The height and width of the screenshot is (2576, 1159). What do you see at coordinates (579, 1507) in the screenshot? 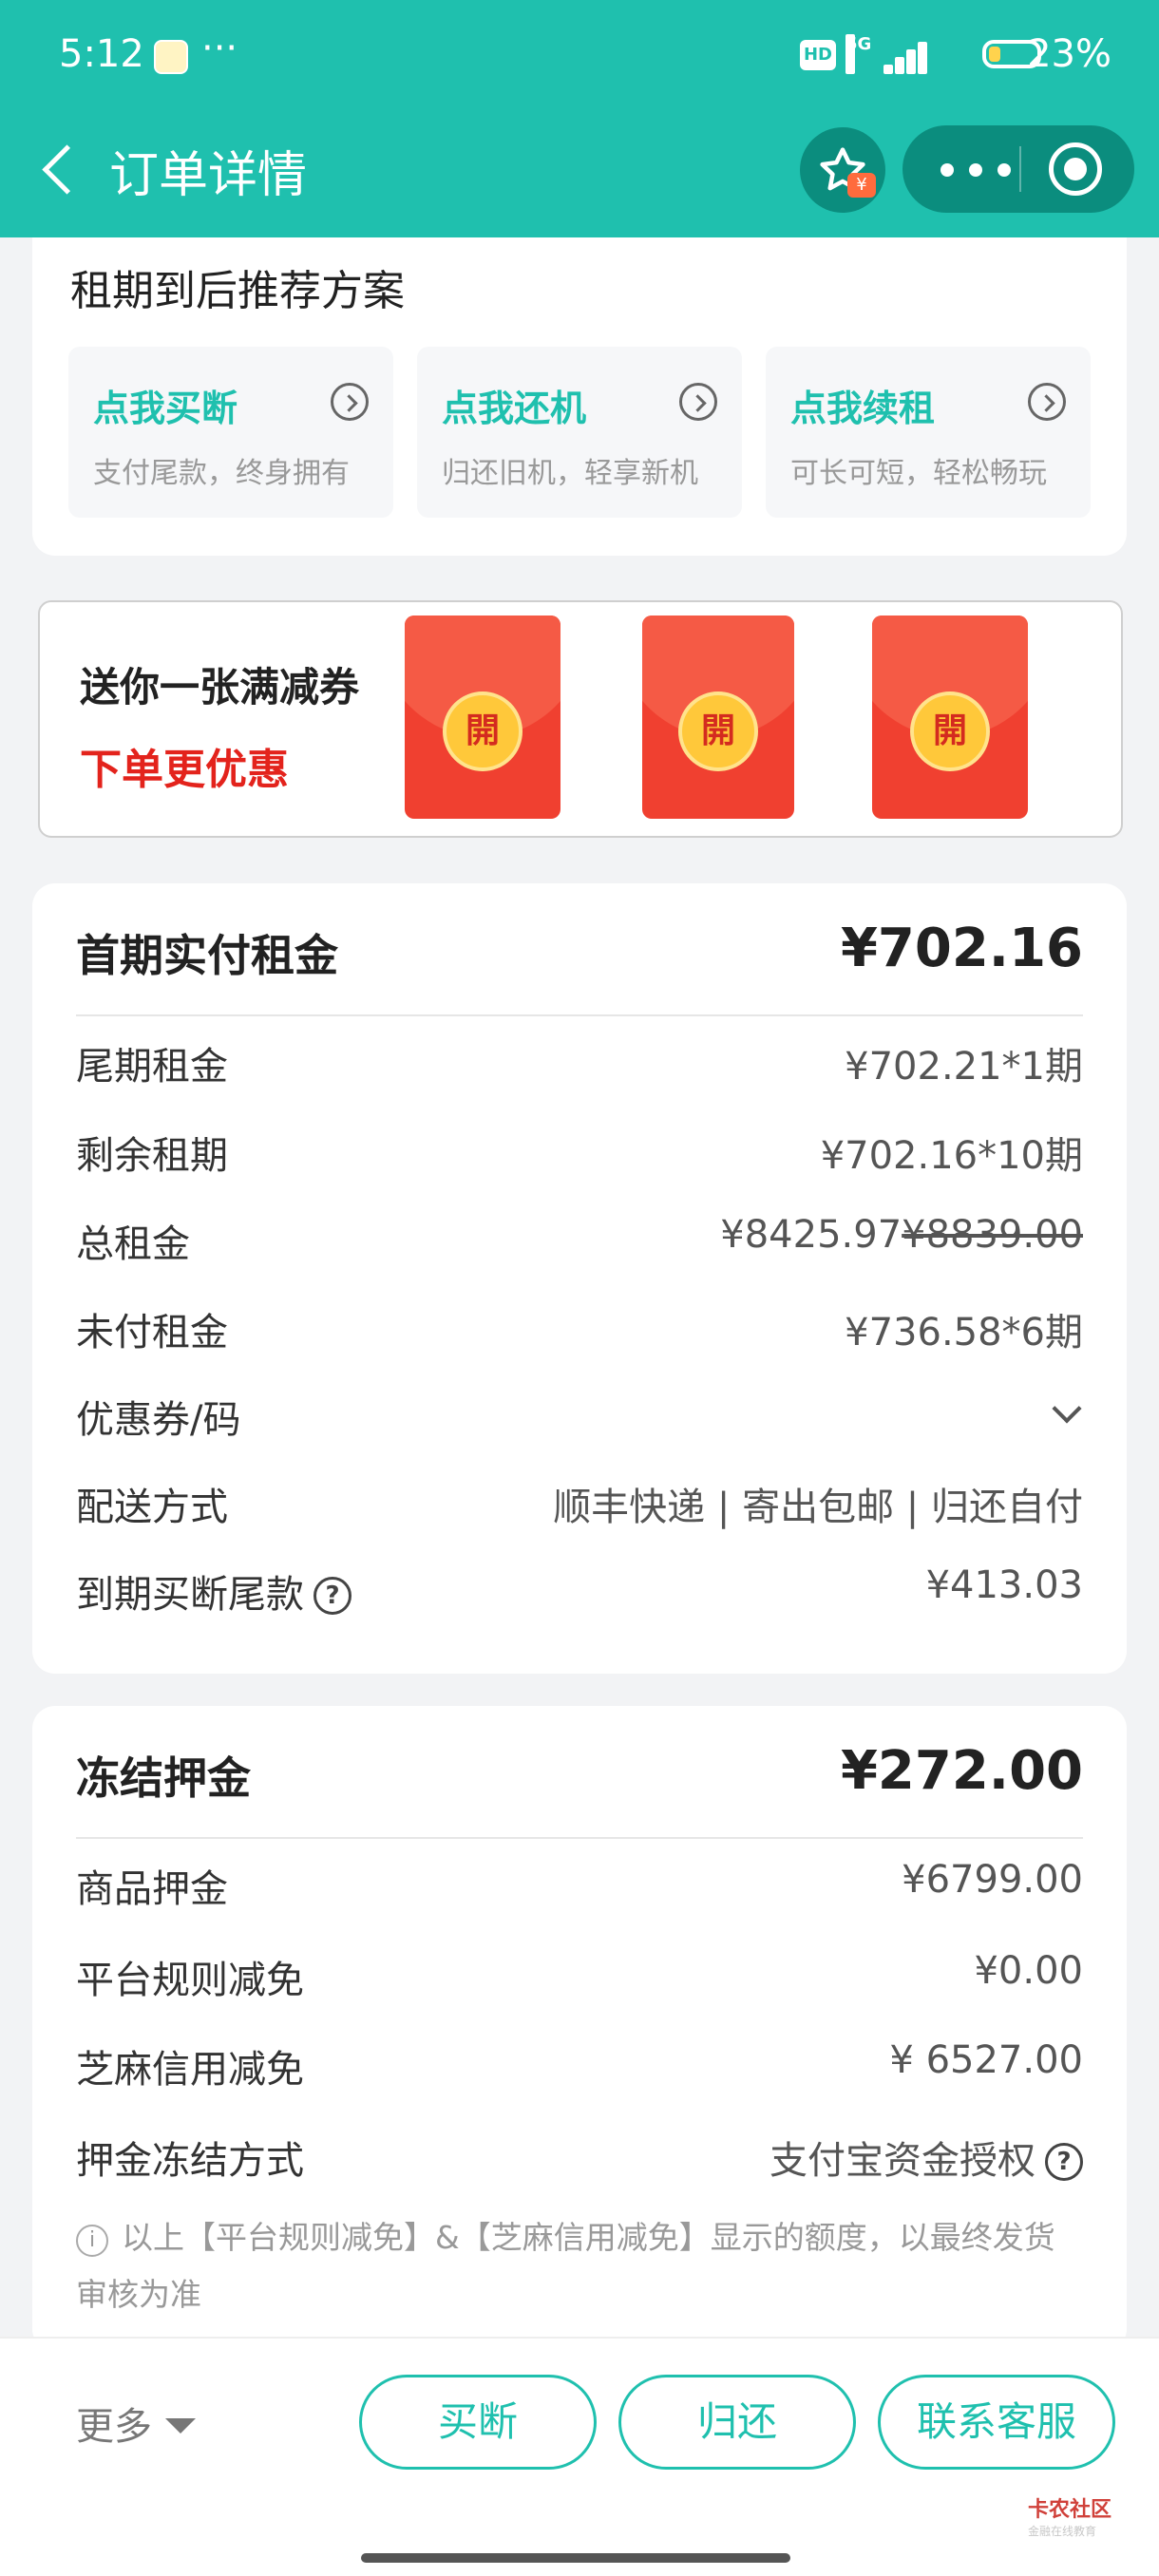
I see `delivery-row: 配送方式 顺丰快递 | 寄出包邮 | 归还自付` at bounding box center [579, 1507].